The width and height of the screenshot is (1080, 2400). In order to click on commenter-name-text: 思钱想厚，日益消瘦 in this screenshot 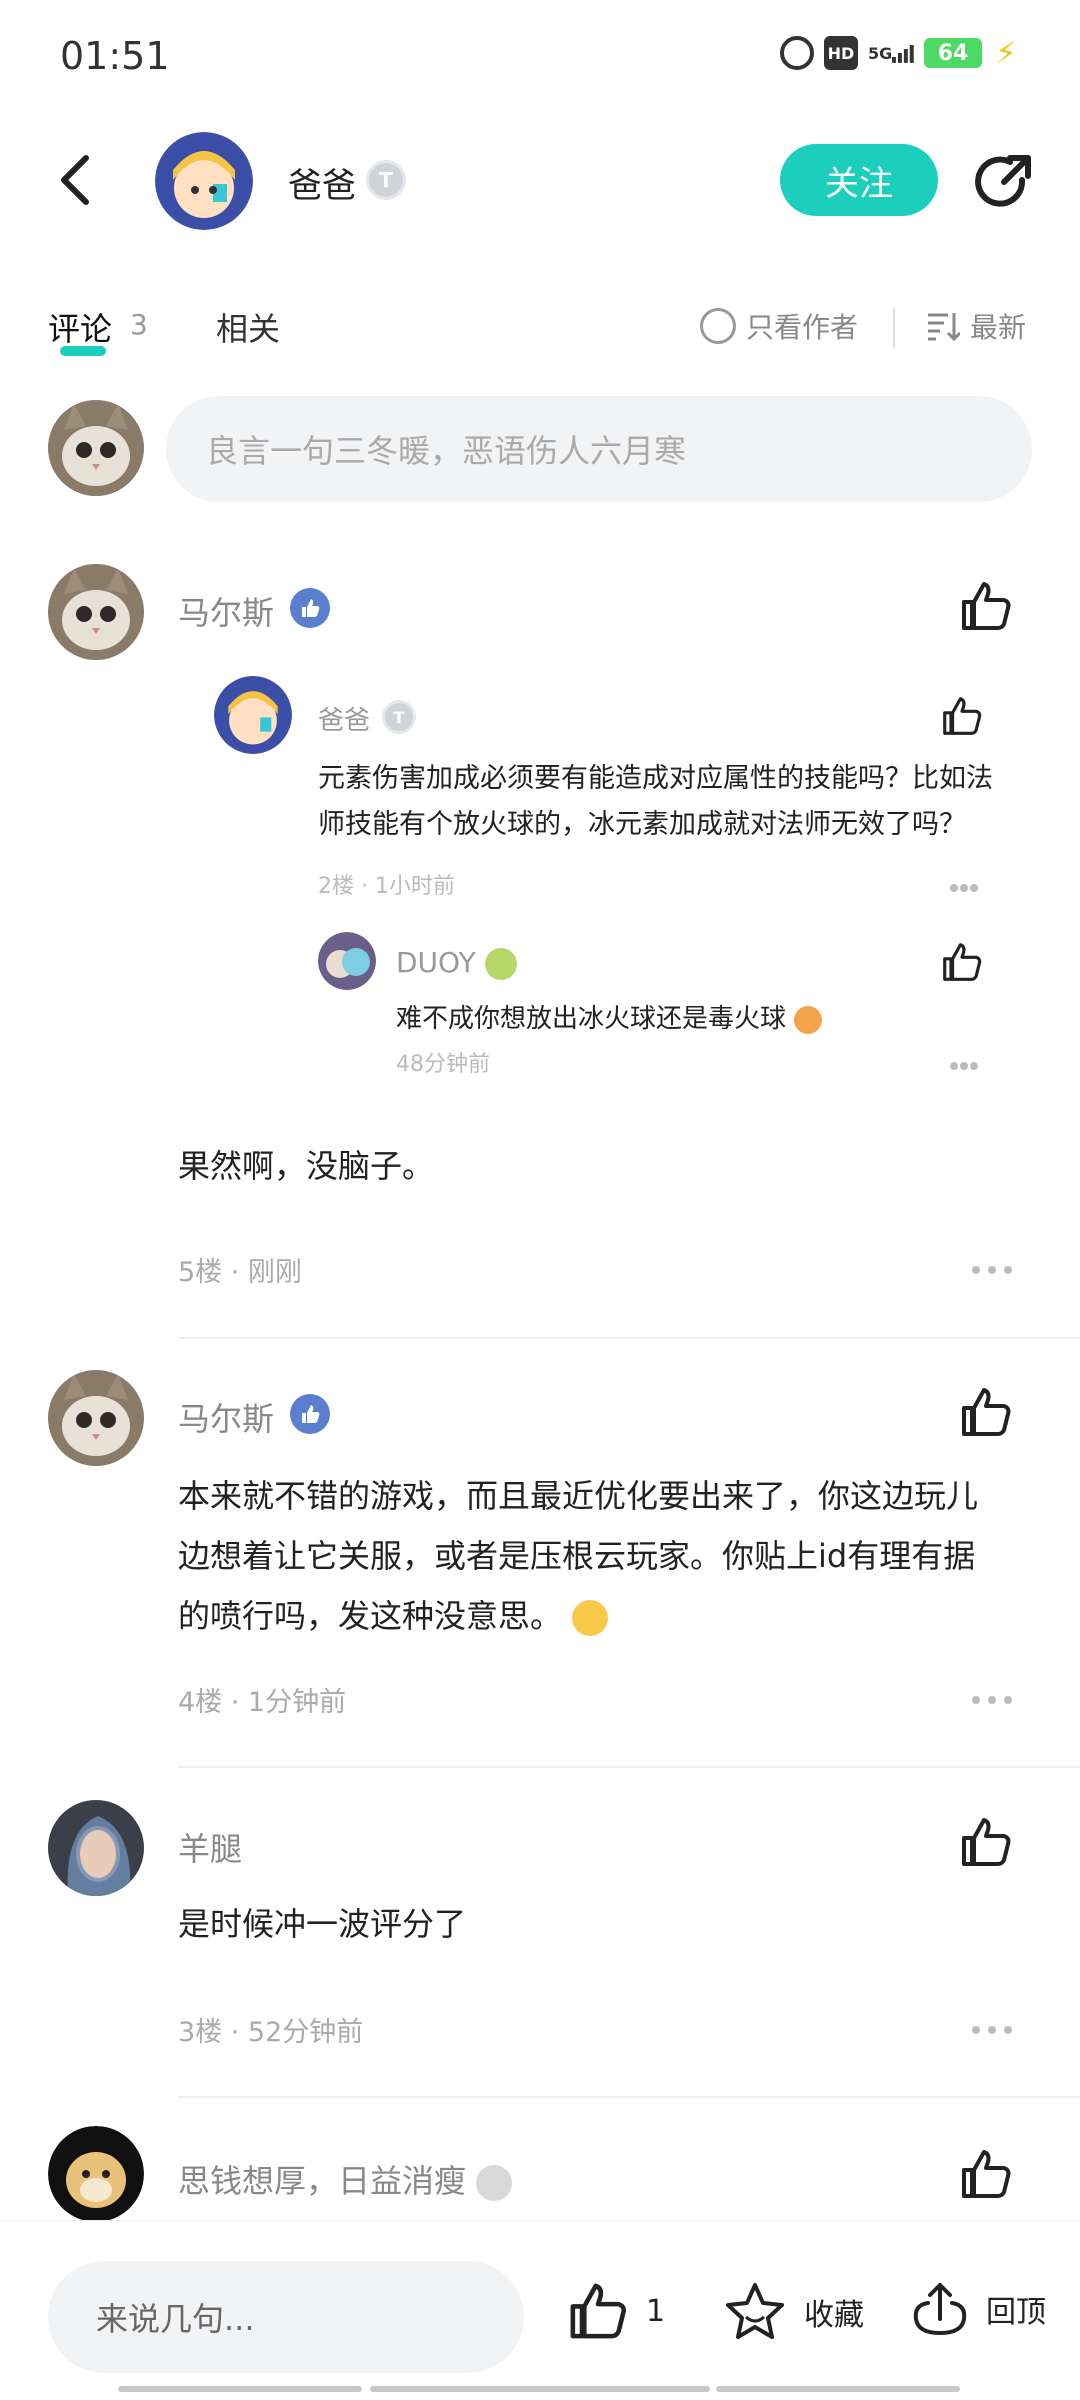, I will do `click(322, 2181)`.